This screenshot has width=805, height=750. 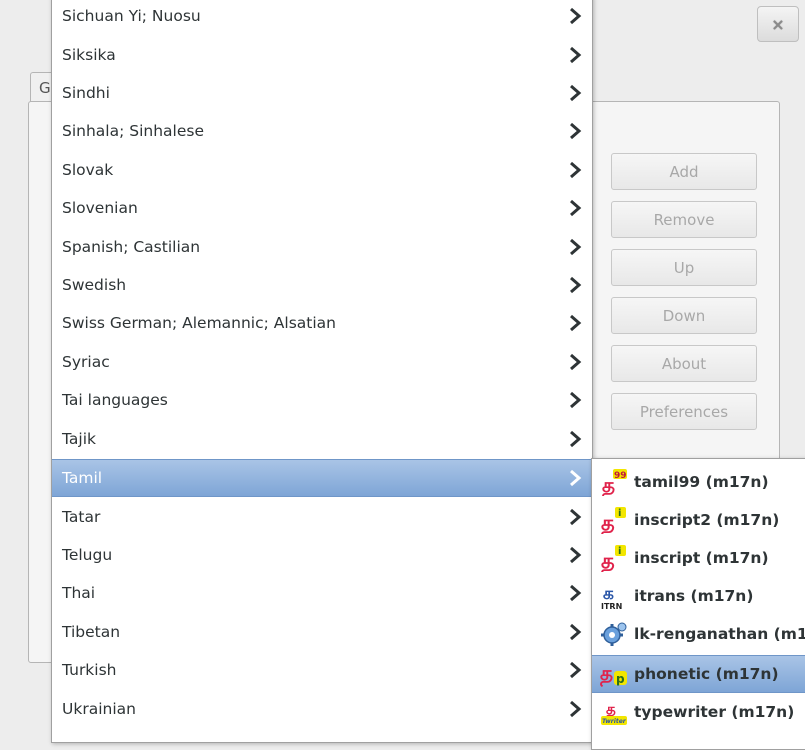 I want to click on menu-item-sinhala: Sinhala; Sinhalese, so click(x=322, y=131).